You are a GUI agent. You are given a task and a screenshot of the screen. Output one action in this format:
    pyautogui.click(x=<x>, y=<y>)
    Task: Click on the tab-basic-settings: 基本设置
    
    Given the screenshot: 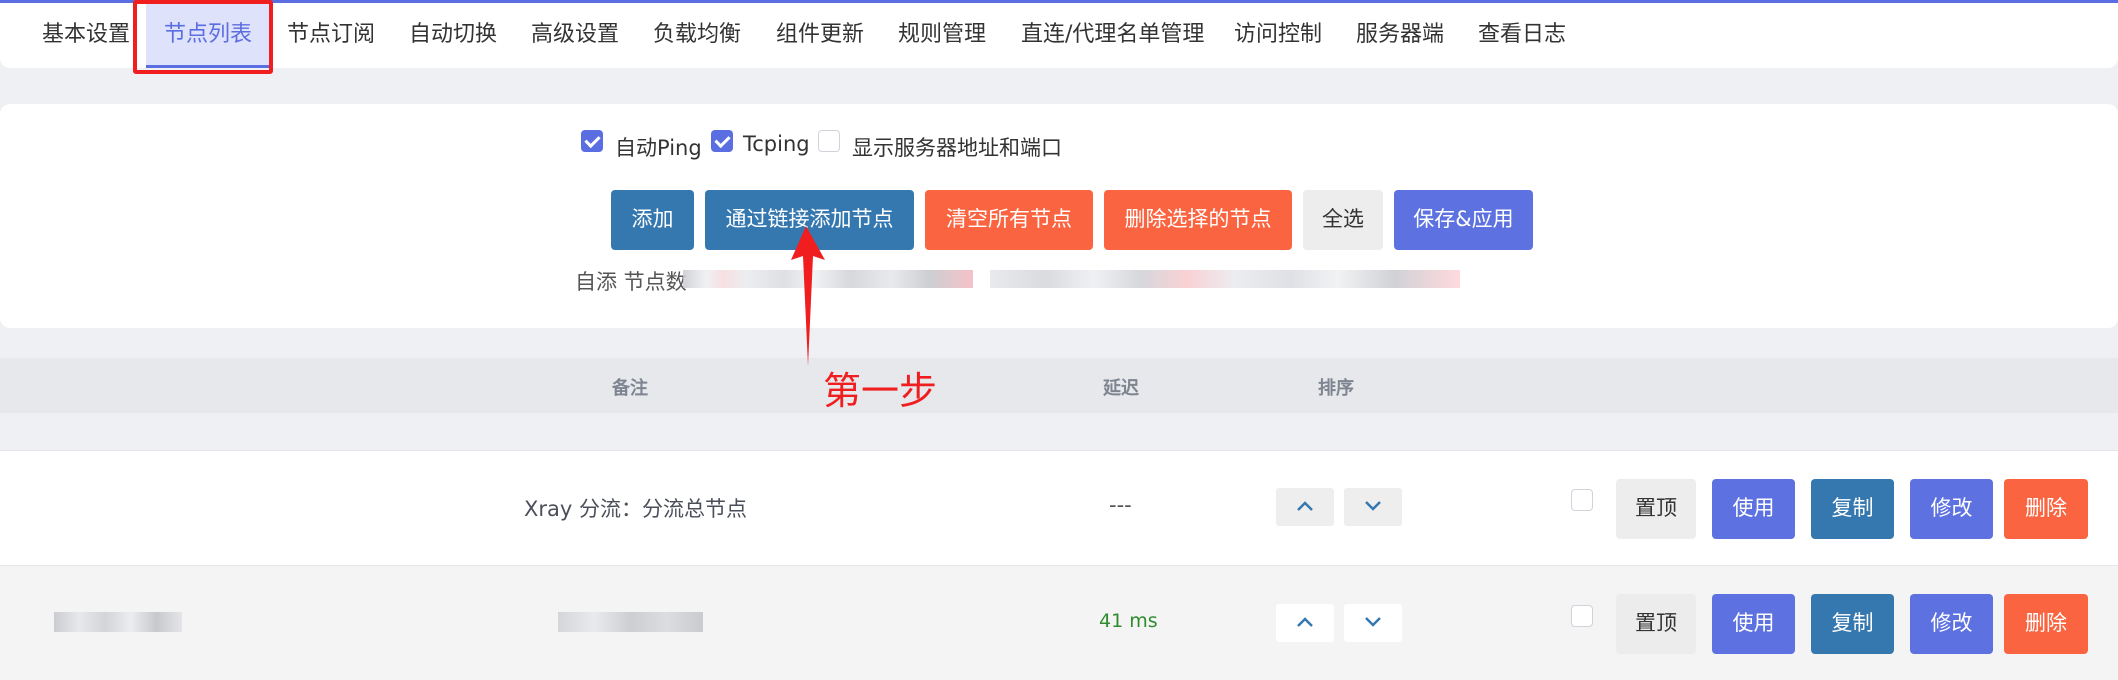 What is the action you would take?
    pyautogui.click(x=86, y=35)
    